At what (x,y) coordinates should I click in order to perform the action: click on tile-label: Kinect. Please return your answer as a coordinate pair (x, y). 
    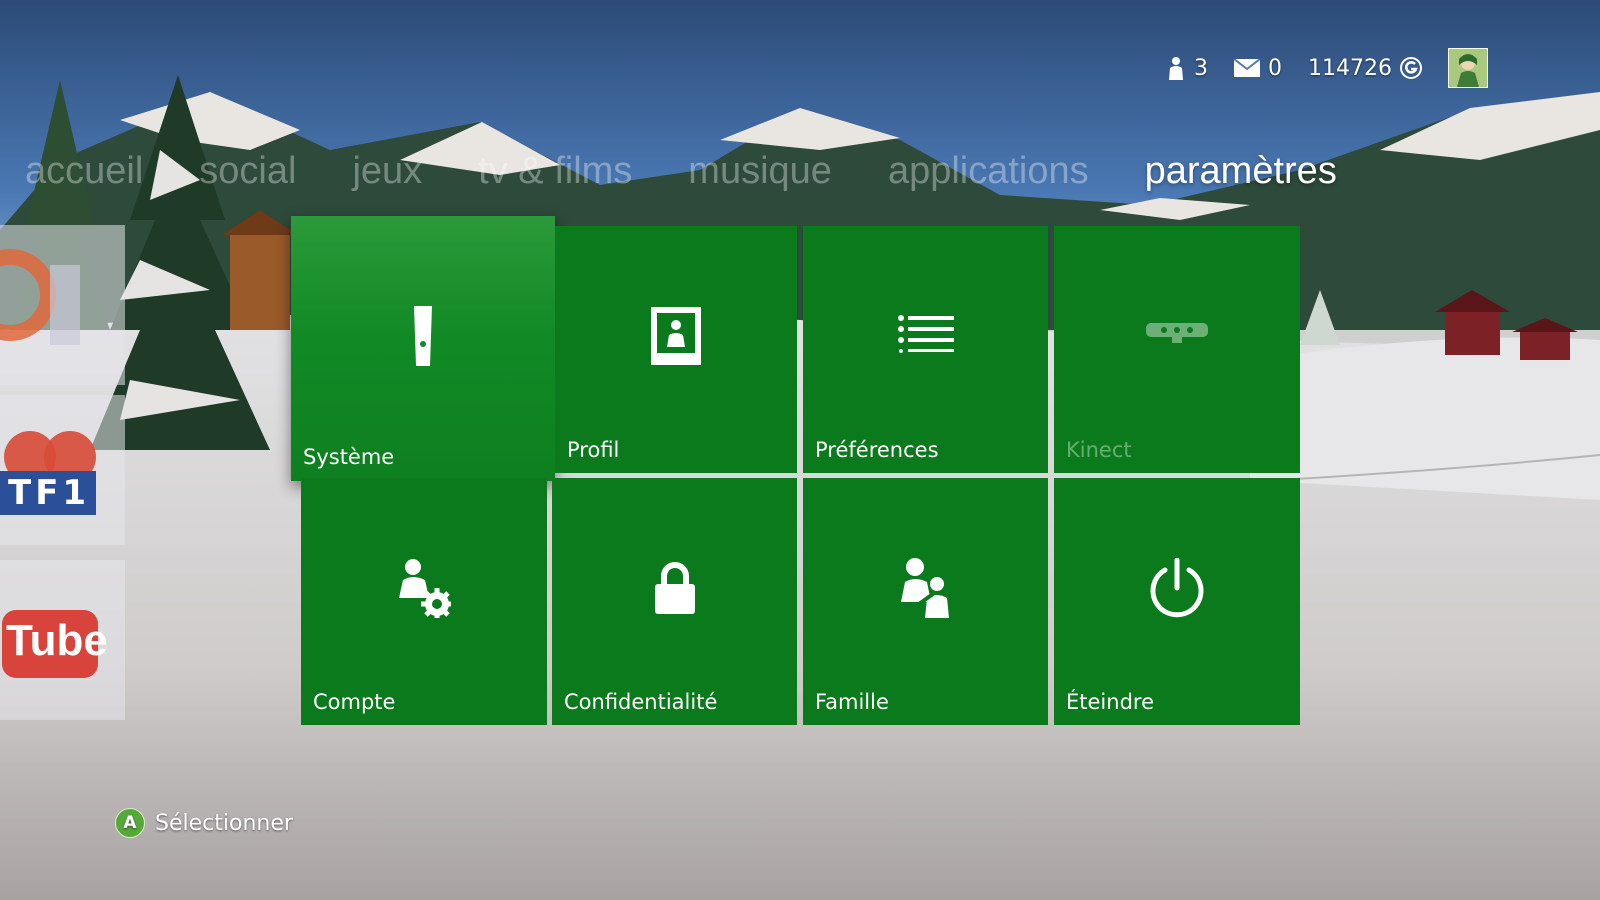
    Looking at the image, I should click on (1099, 450).